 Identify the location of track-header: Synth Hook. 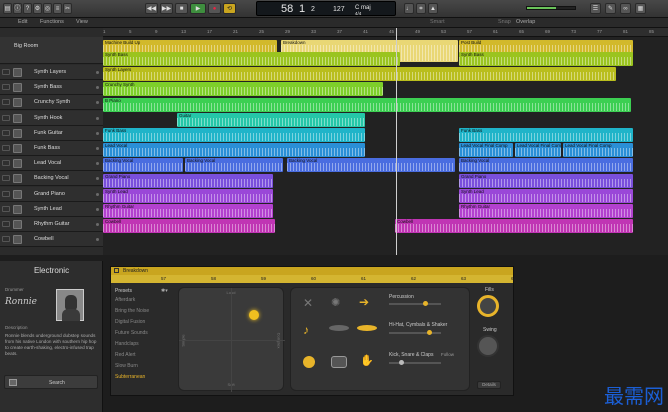
(51, 118).